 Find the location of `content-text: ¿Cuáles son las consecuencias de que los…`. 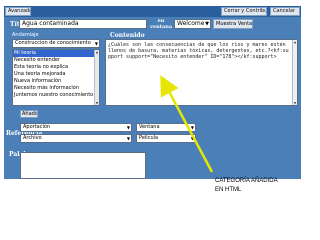

content-text: ¿Cuáles son las consecuencias de que los… is located at coordinates (198, 51).